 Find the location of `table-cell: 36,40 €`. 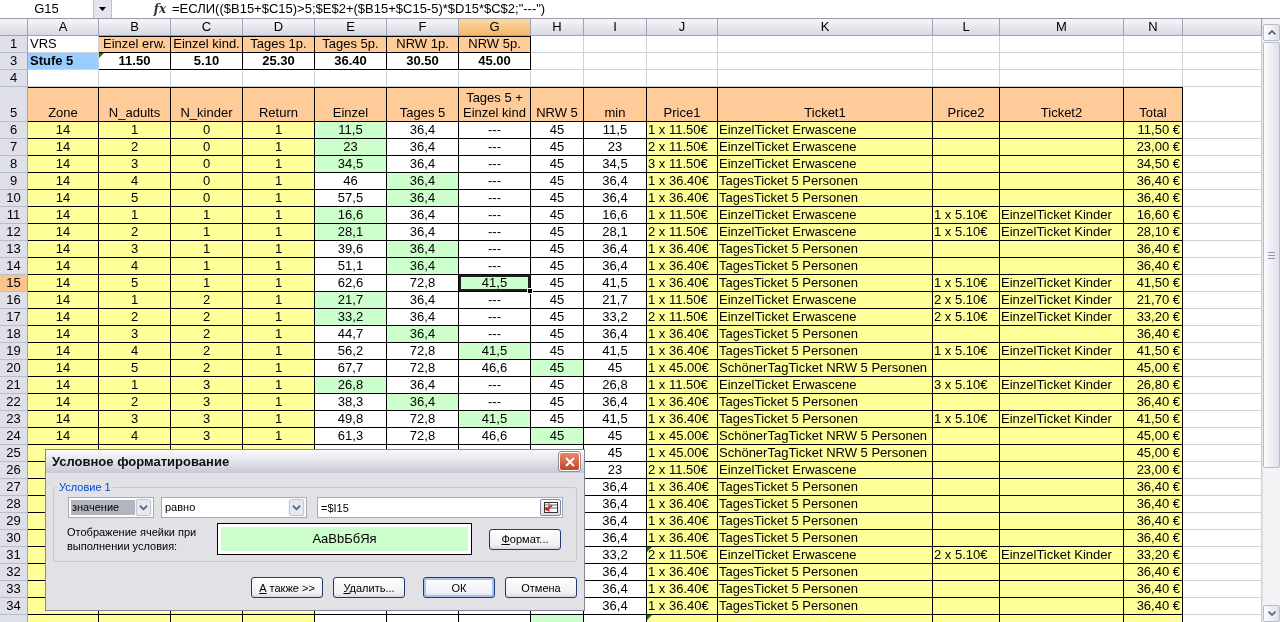

table-cell: 36,40 € is located at coordinates (1153, 334).